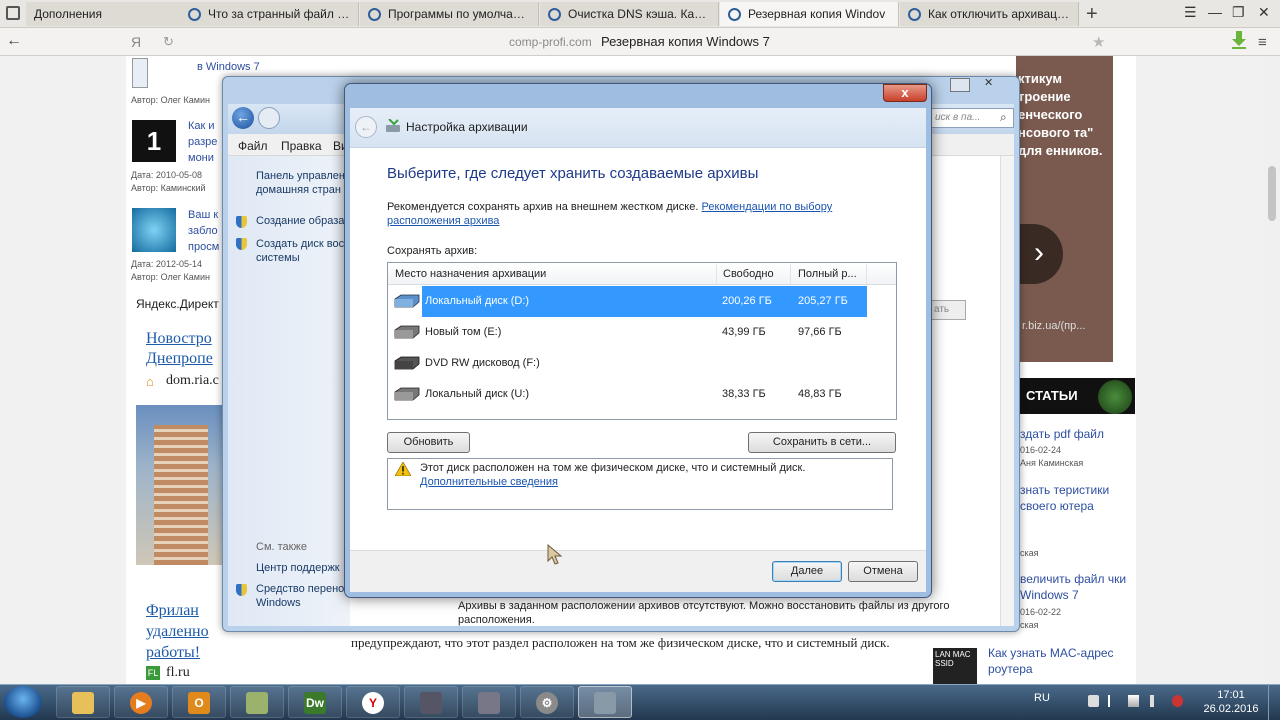  Describe the element at coordinates (1113, 701) in the screenshot. I see `flag-icon` at that location.